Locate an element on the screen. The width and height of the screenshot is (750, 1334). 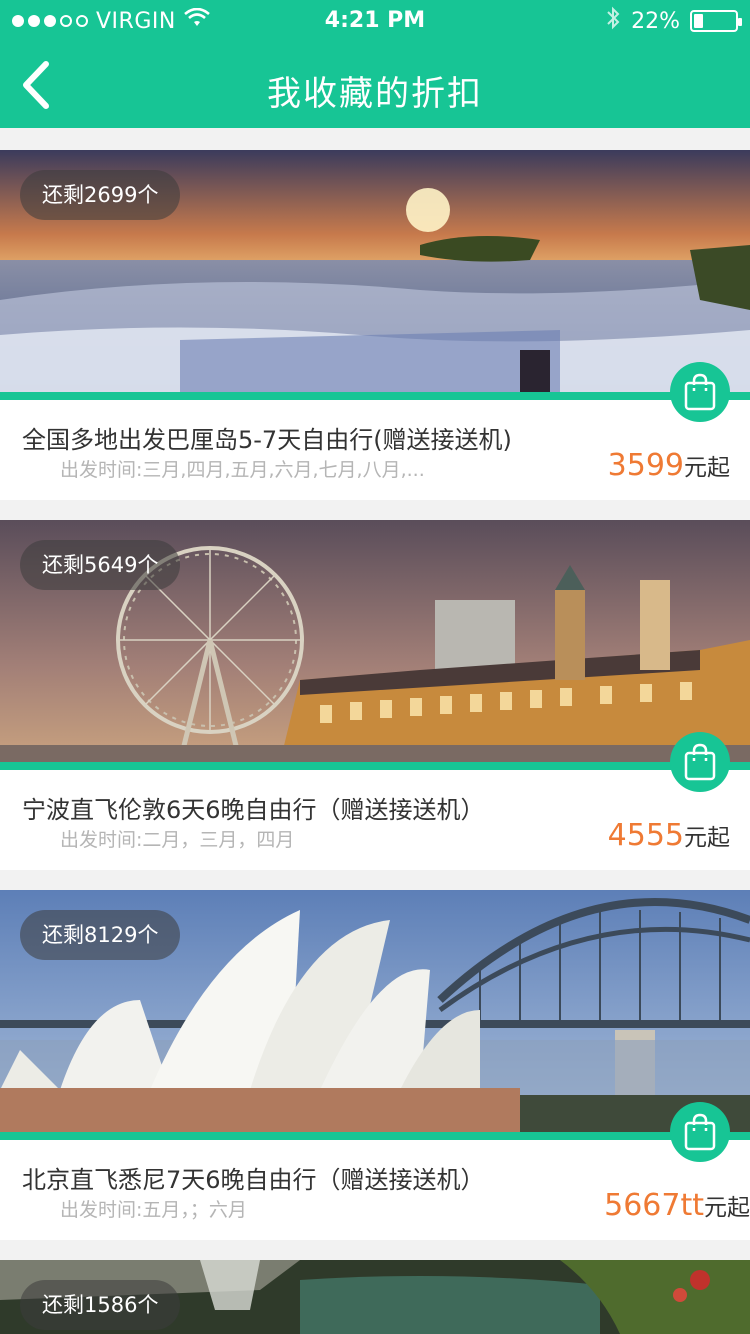
status-right: 22% is located at coordinates (673, 21).